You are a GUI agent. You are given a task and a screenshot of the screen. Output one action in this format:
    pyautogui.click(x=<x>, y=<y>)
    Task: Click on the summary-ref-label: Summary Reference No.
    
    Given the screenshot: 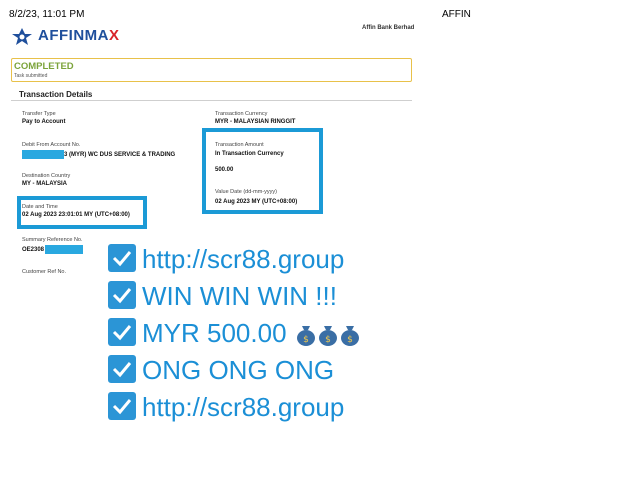 What is the action you would take?
    pyautogui.click(x=52, y=240)
    